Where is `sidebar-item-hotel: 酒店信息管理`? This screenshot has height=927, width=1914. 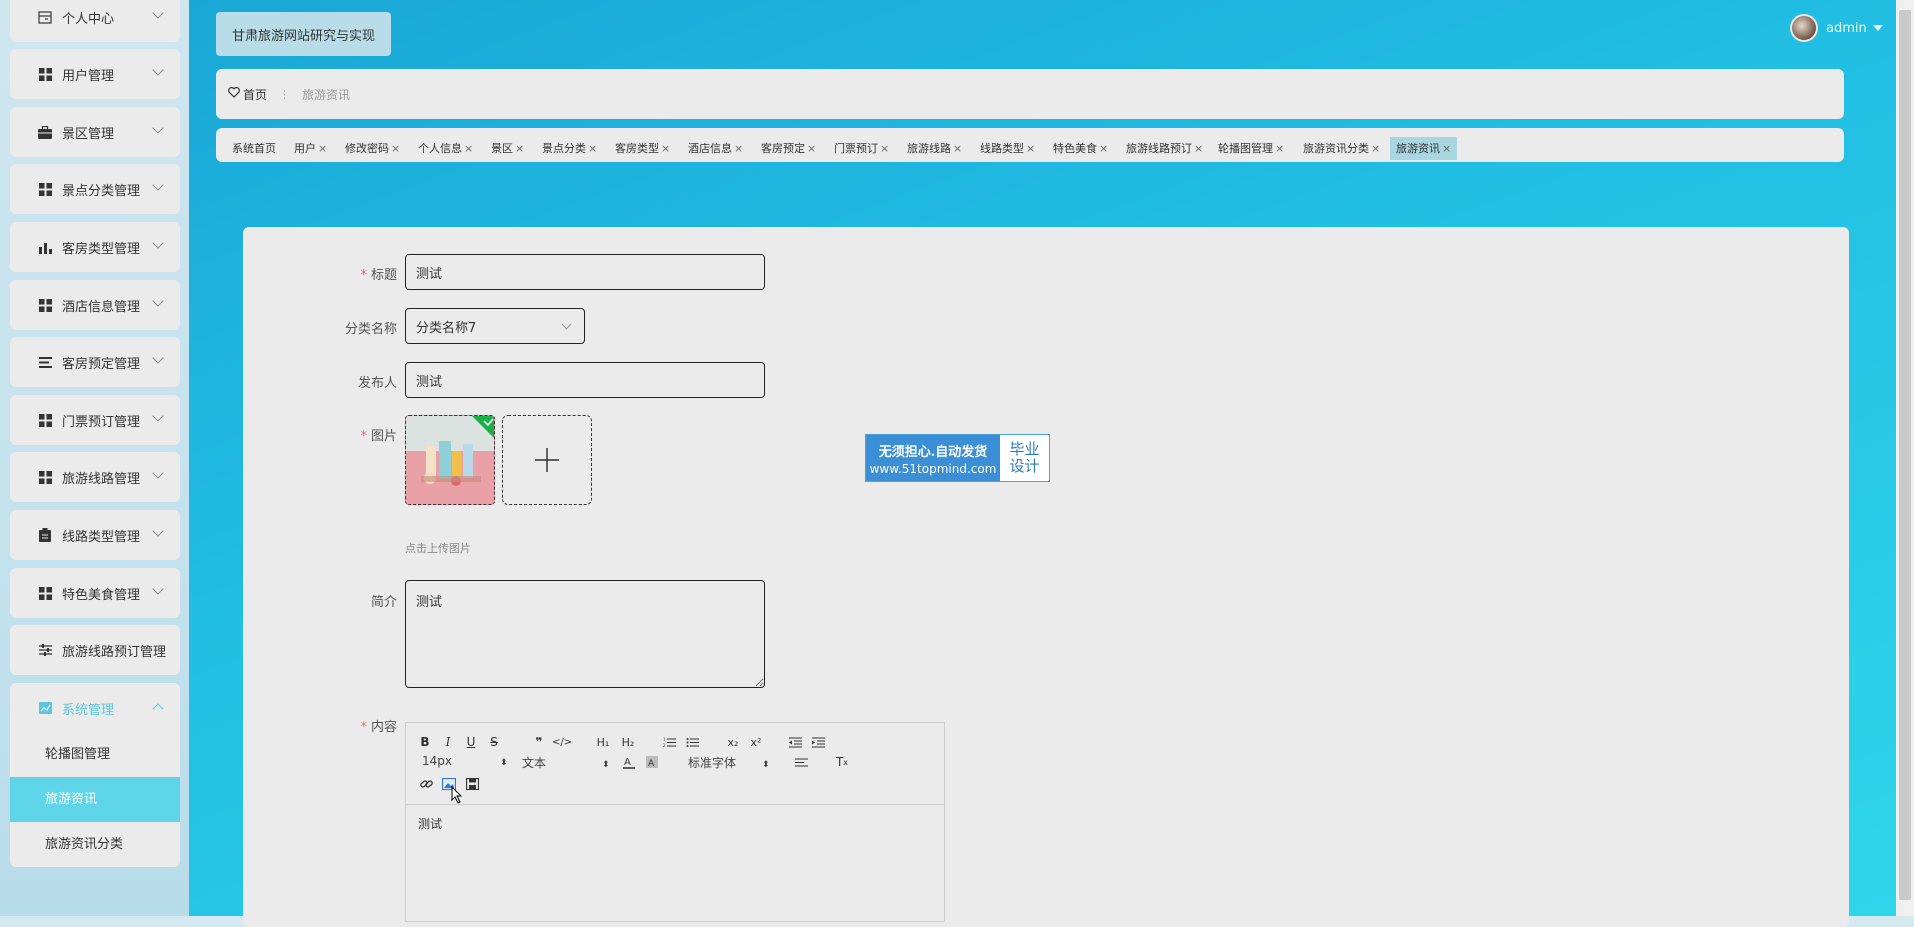 sidebar-item-hotel: 酒店信息管理 is located at coordinates (95, 305).